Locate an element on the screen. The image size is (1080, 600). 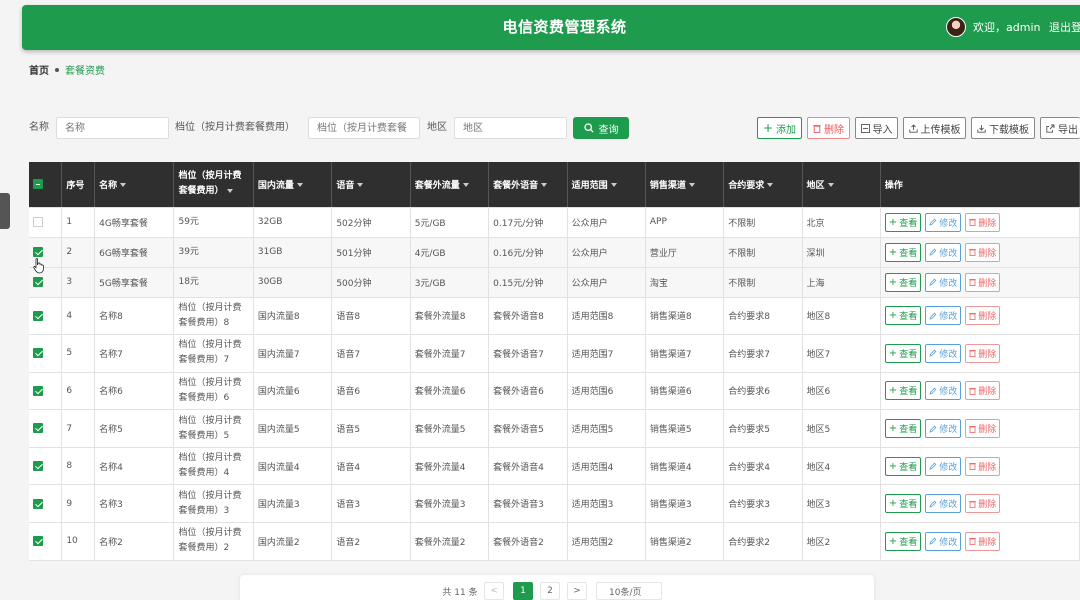
header-select-all is located at coordinates (46, 185).